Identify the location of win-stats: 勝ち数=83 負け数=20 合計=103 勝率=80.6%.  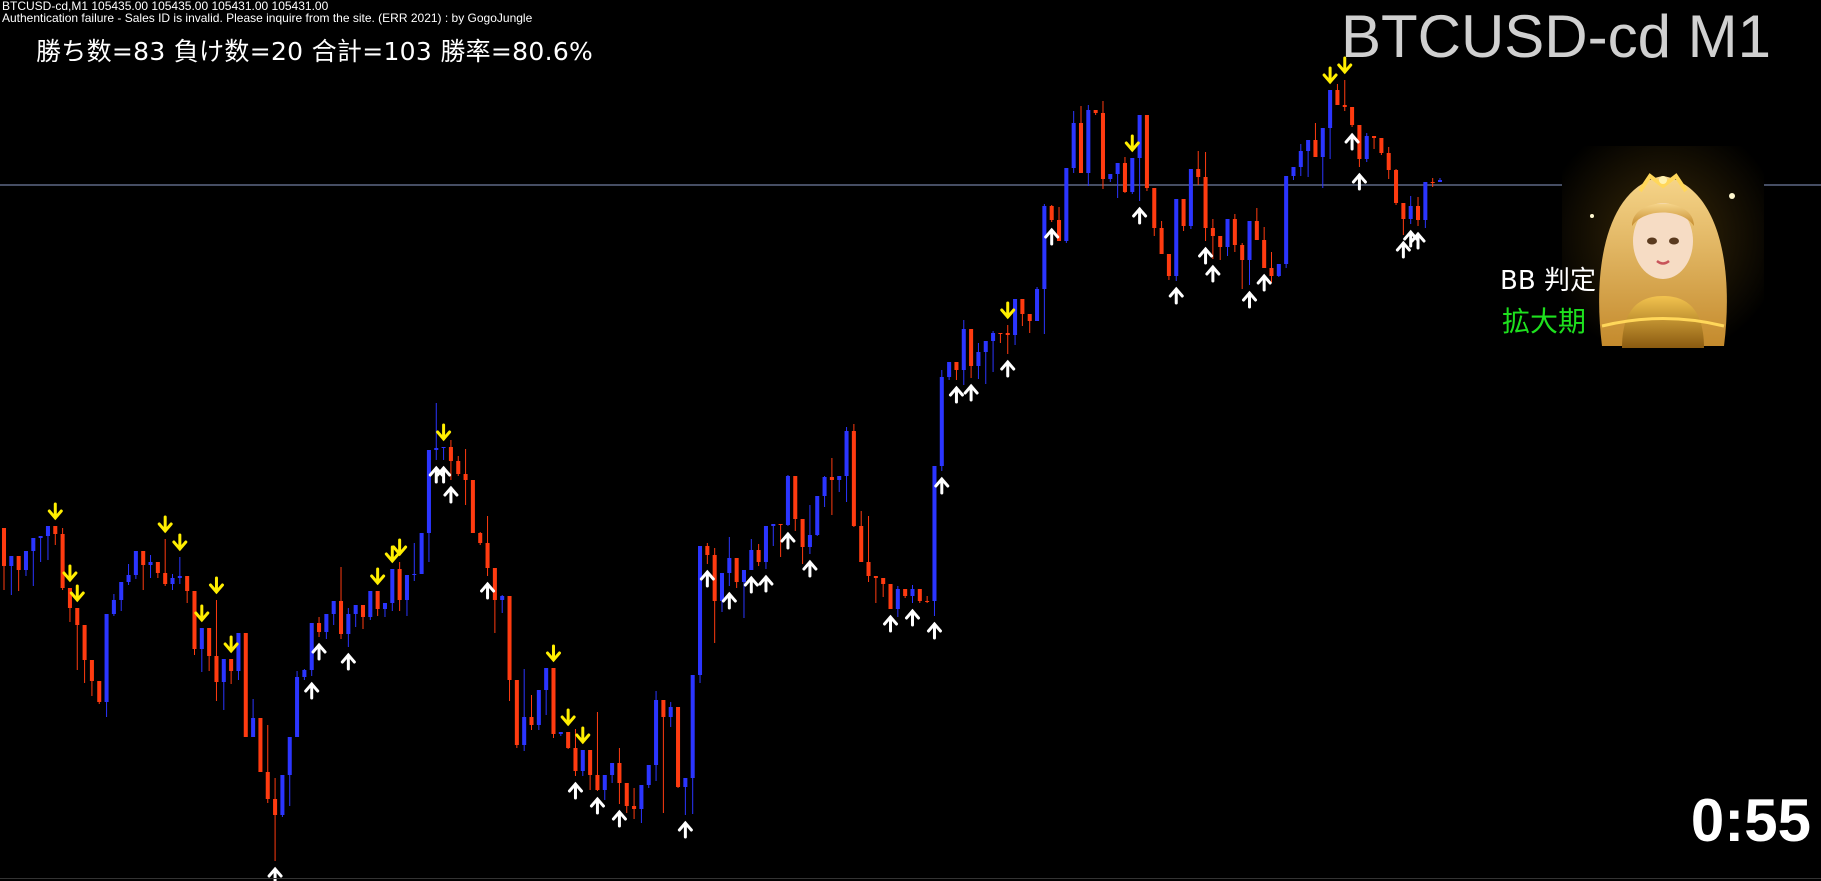
(315, 51).